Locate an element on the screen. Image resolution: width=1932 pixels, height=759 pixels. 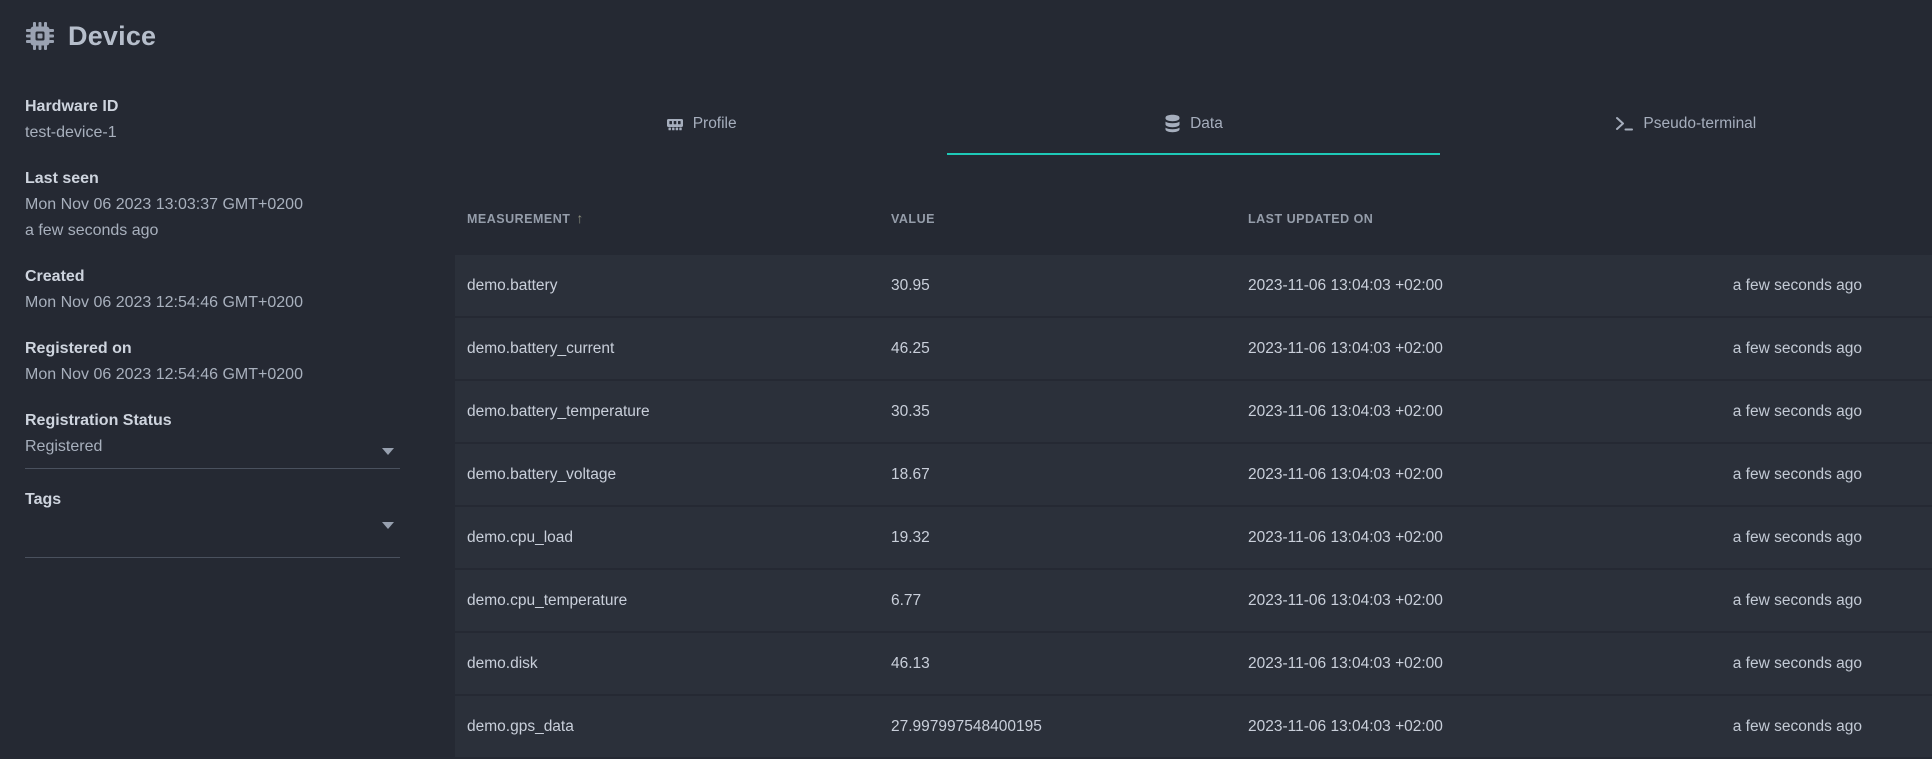
tags-field: Tags is located at coordinates (212, 522).